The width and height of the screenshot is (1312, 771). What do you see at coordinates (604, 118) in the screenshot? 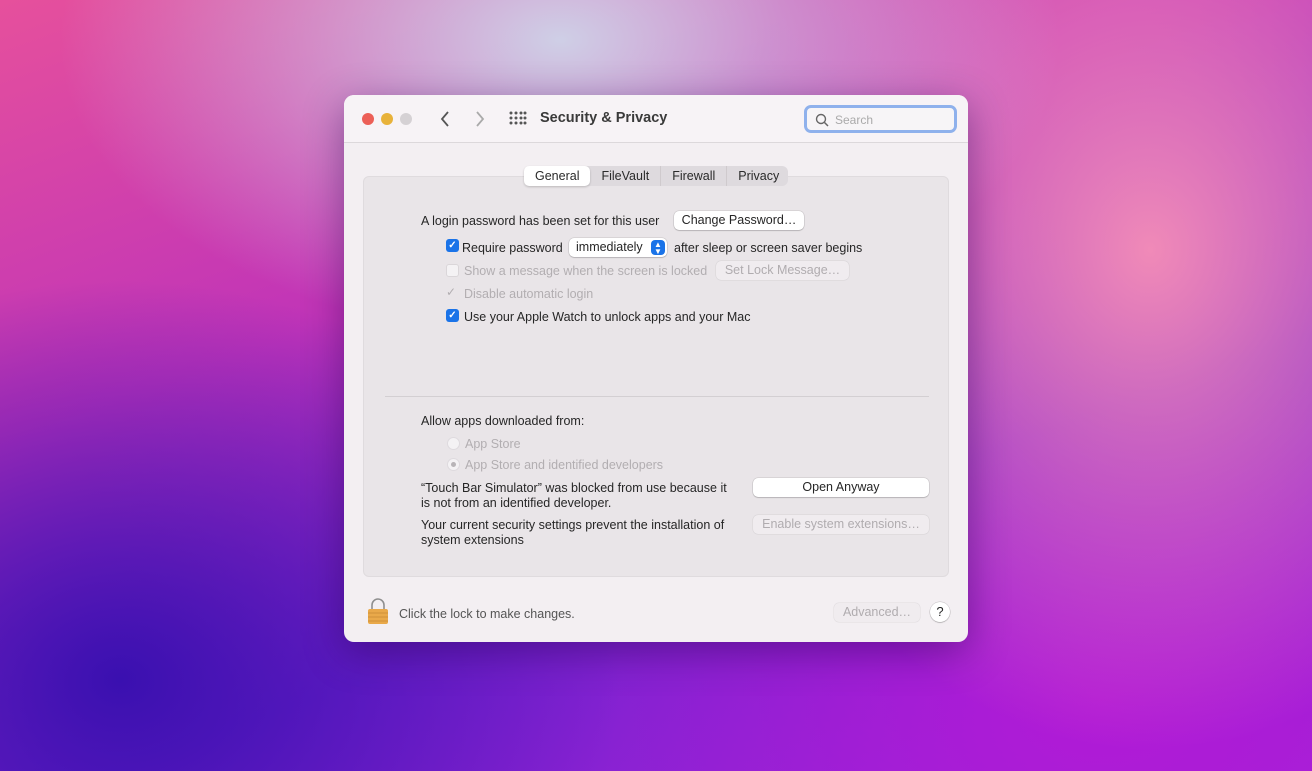
I see `window-title: Security & Privacy` at bounding box center [604, 118].